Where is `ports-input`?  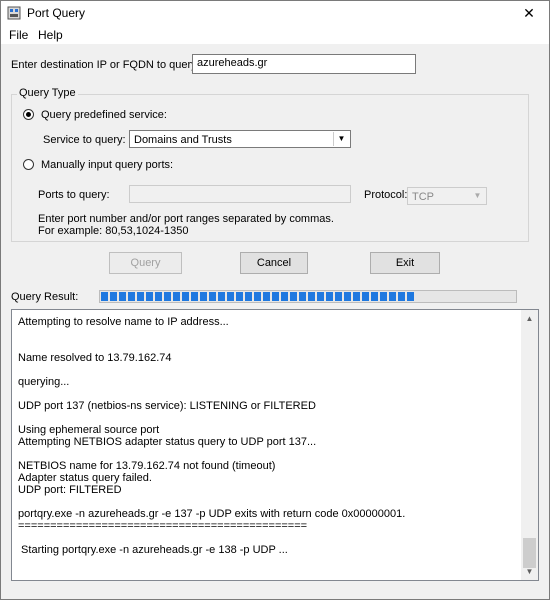 ports-input is located at coordinates (240, 194).